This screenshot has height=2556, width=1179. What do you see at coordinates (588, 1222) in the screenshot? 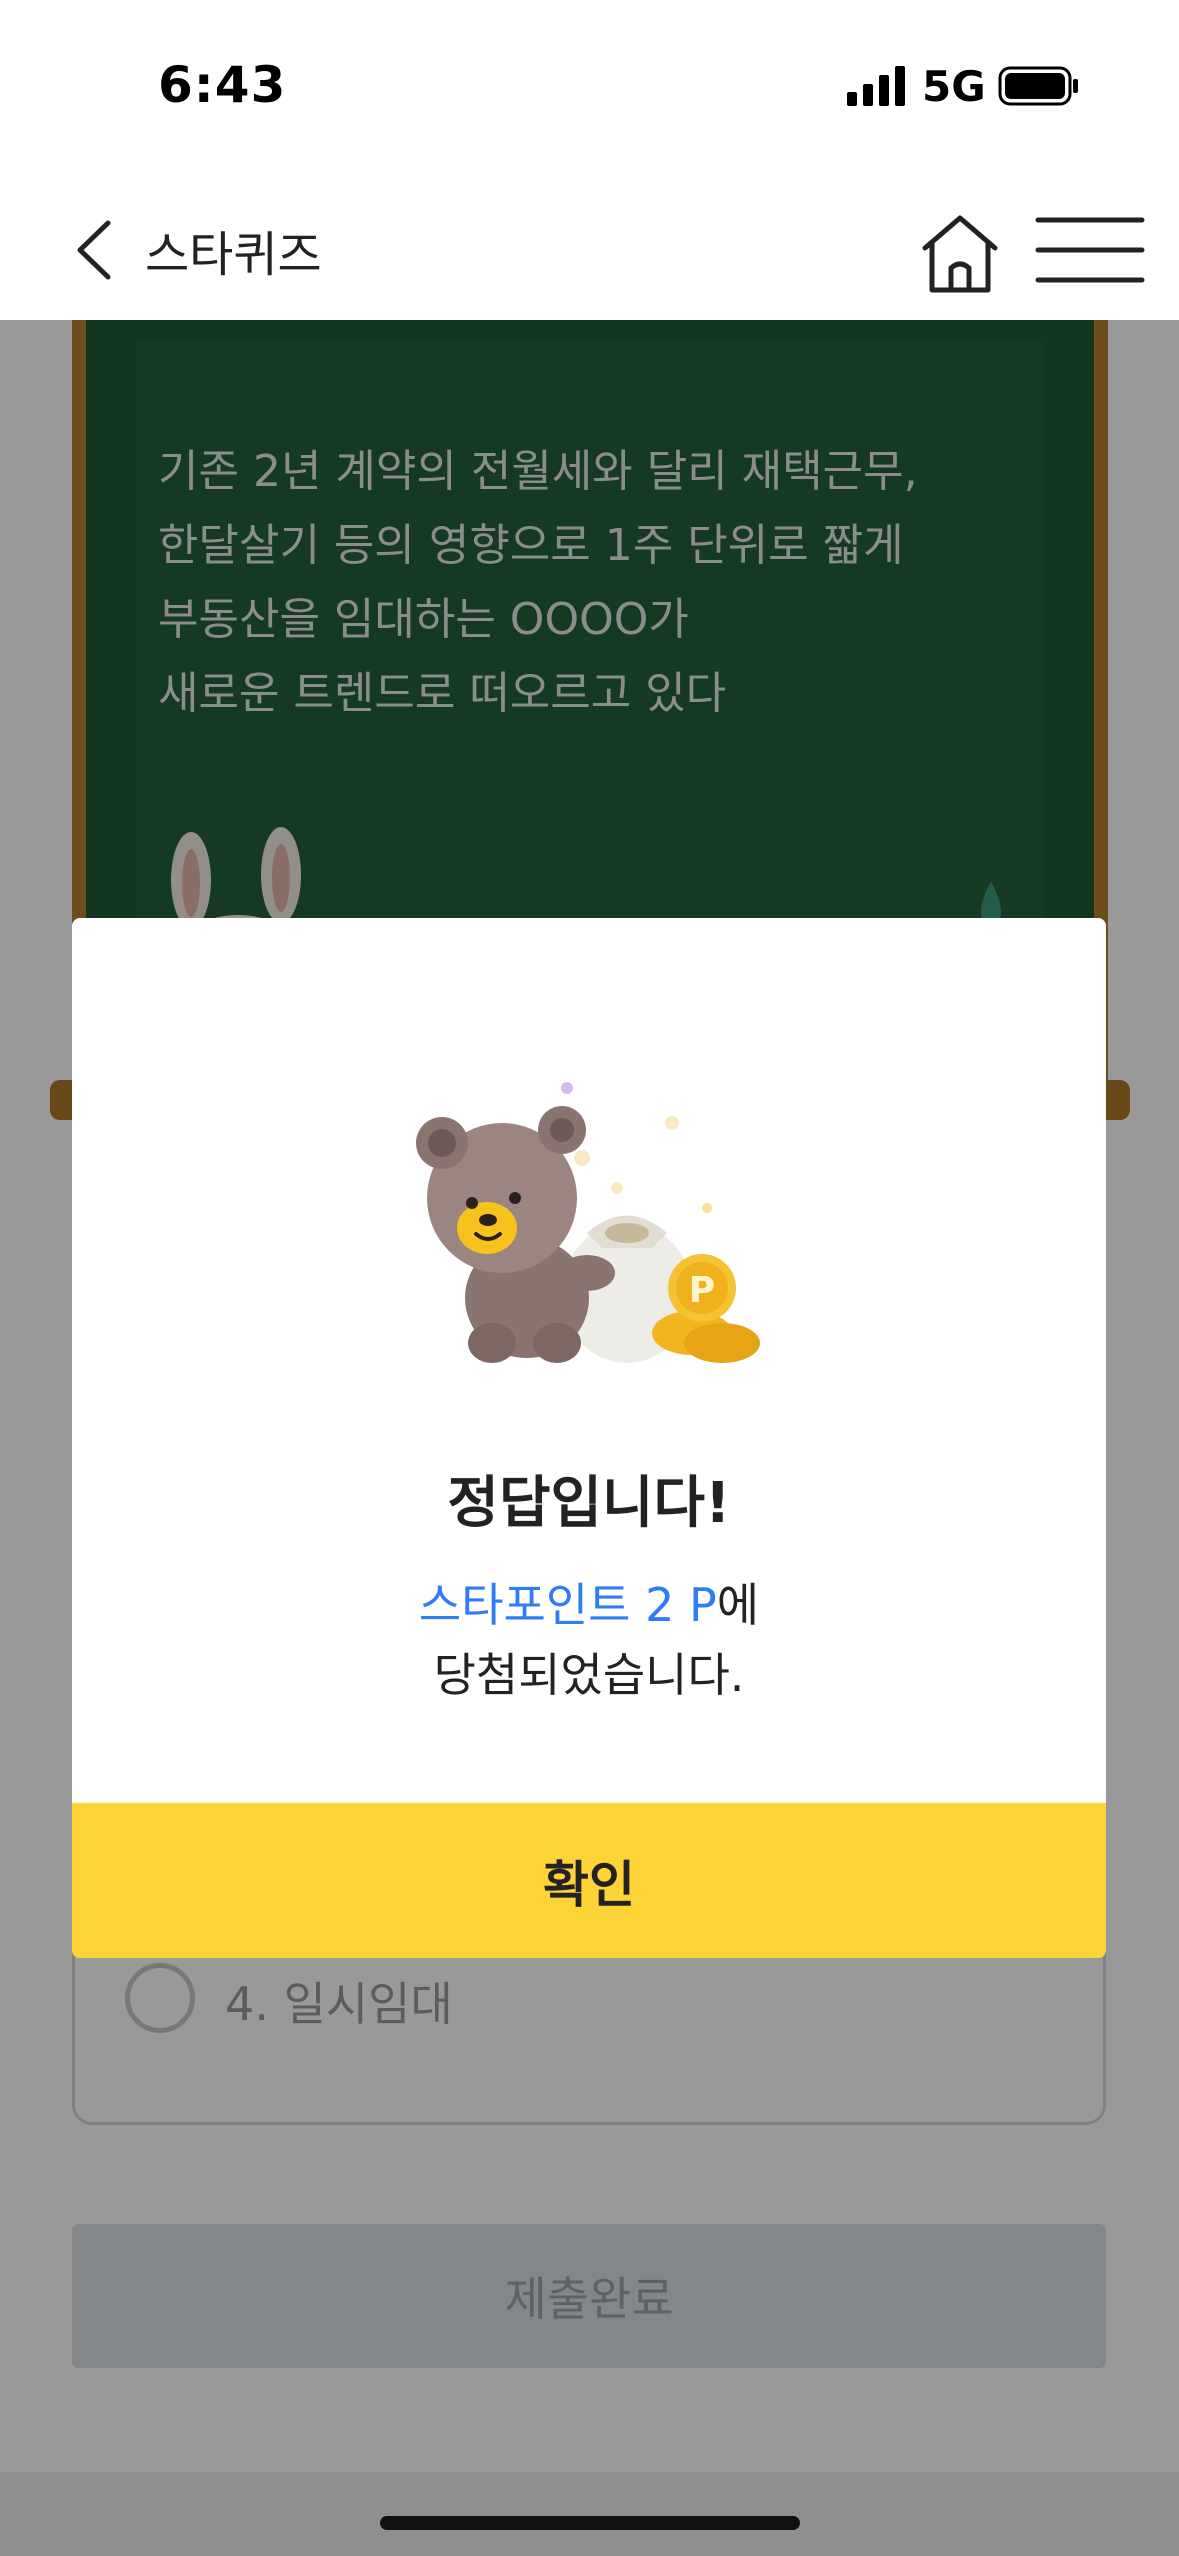
I see `bear-money-bag-illustration: P` at bounding box center [588, 1222].